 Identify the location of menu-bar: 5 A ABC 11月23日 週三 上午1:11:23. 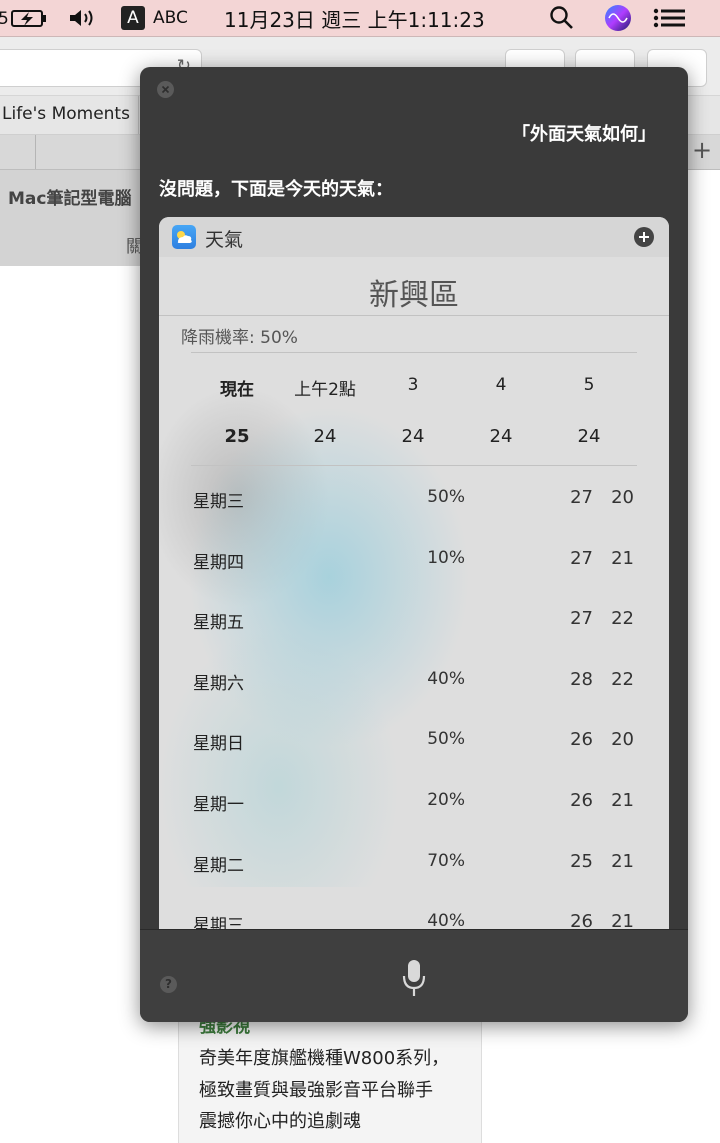
(360, 18).